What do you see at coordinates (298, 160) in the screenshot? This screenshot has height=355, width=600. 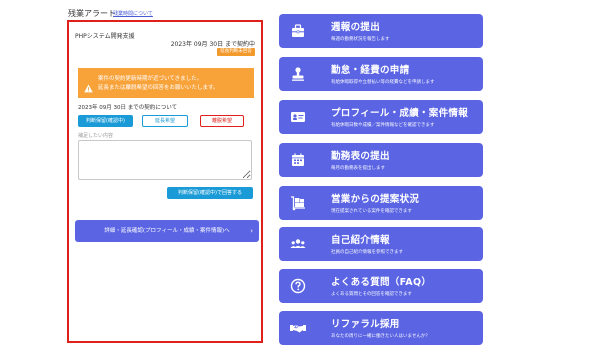 I see `calendar-icon` at bounding box center [298, 160].